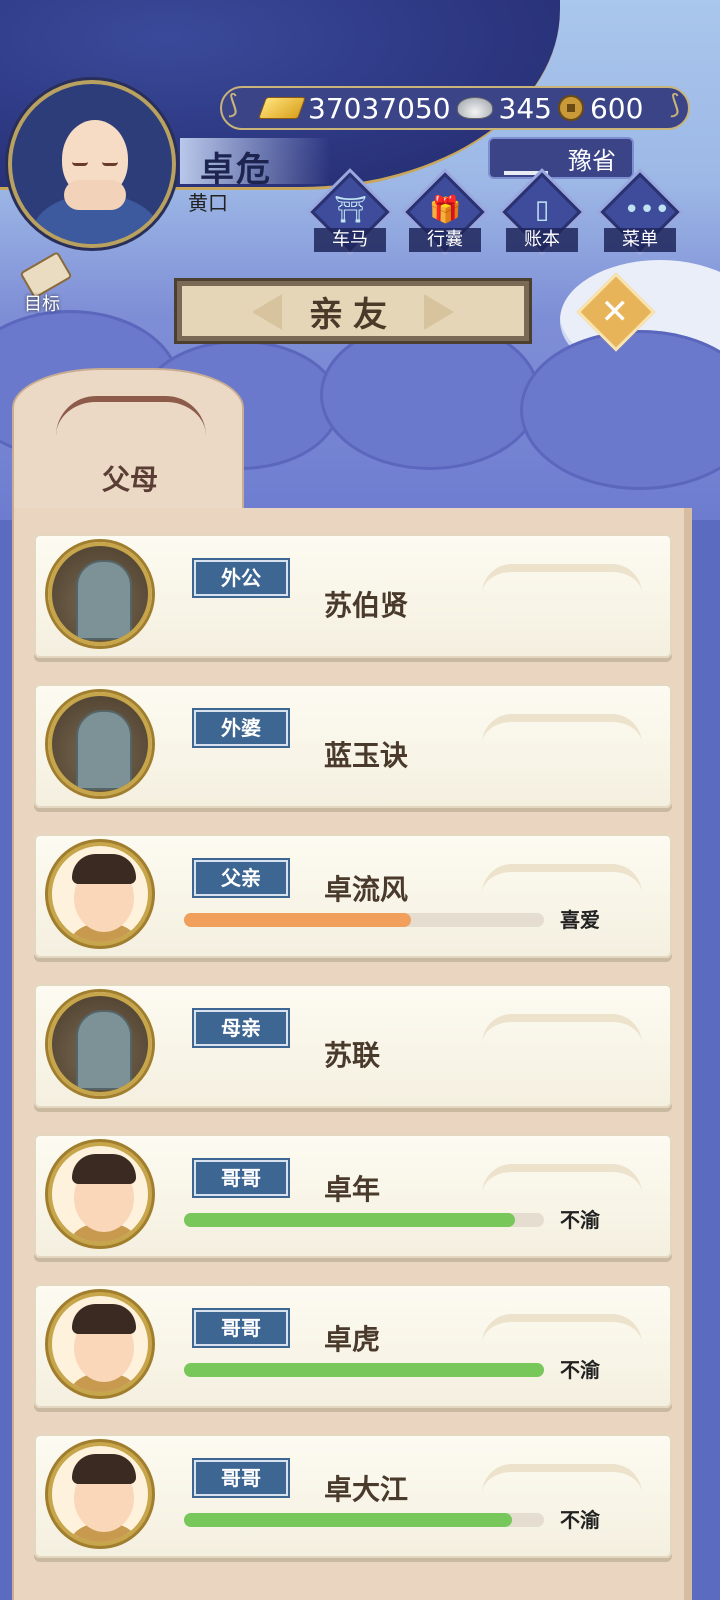 This screenshot has height=1600, width=720. Describe the element at coordinates (128, 442) in the screenshot. I see `tab-parents: 父母` at that location.